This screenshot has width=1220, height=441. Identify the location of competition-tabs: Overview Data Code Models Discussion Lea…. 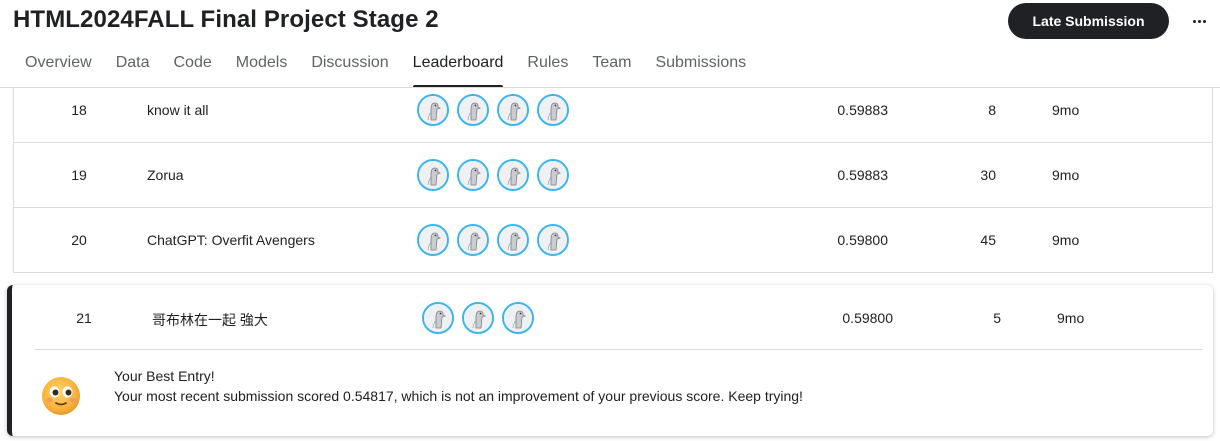
(385, 69).